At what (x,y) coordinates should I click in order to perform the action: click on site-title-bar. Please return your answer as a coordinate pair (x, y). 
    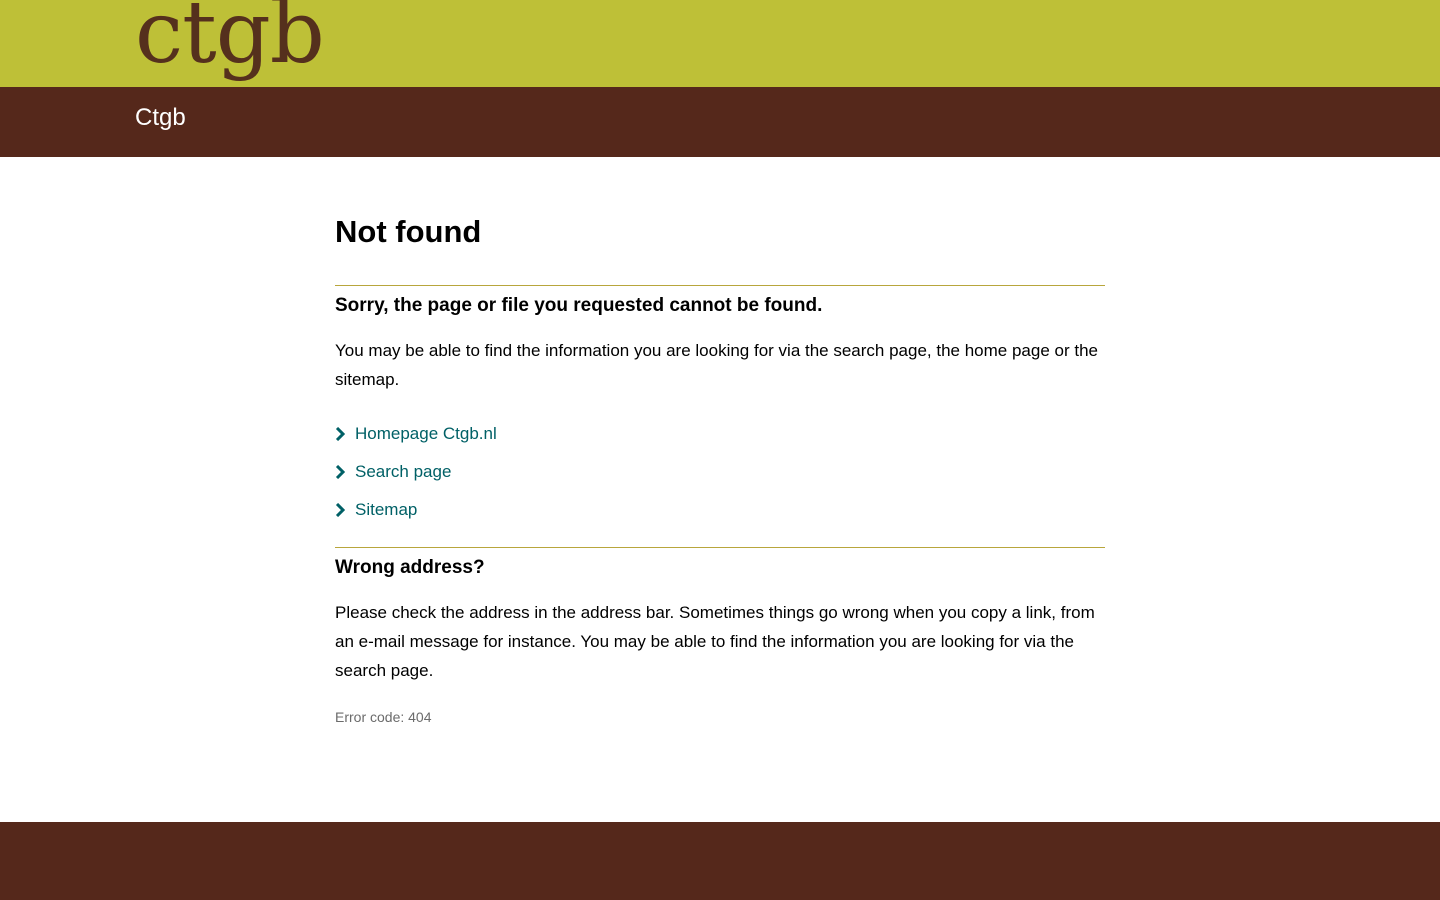
    Looking at the image, I should click on (720, 122).